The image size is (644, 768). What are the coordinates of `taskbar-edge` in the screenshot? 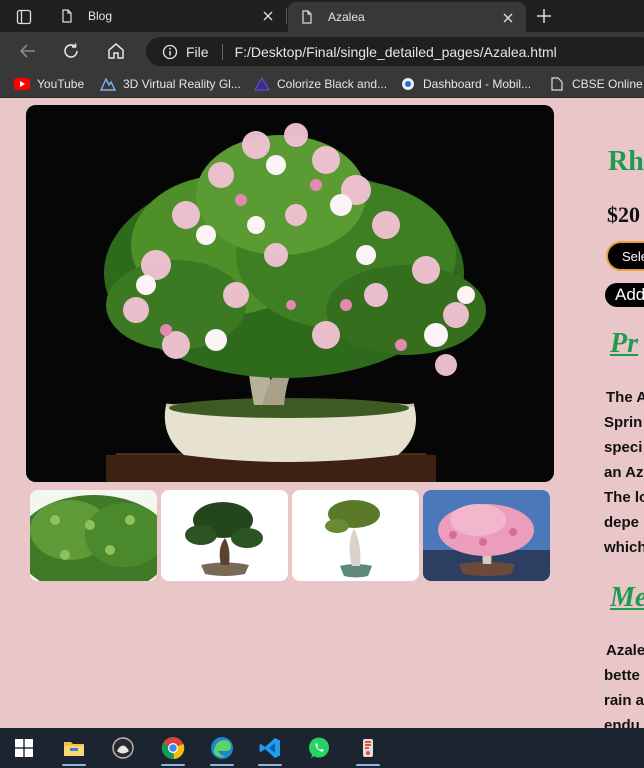 It's located at (222, 749).